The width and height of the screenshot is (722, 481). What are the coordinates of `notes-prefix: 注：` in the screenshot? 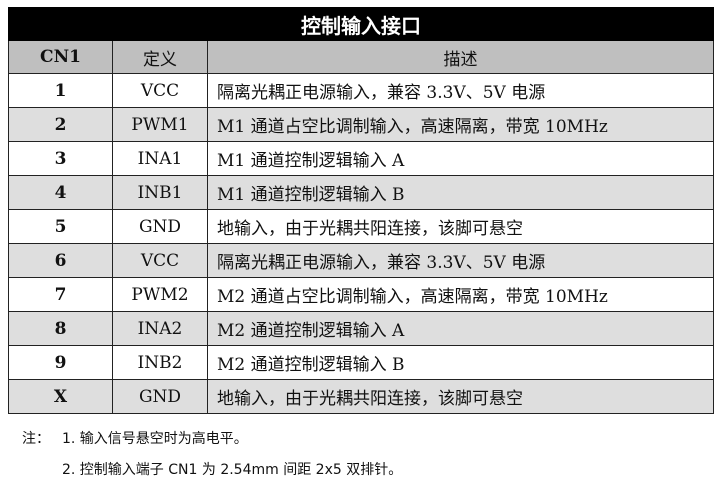 It's located at (36, 439).